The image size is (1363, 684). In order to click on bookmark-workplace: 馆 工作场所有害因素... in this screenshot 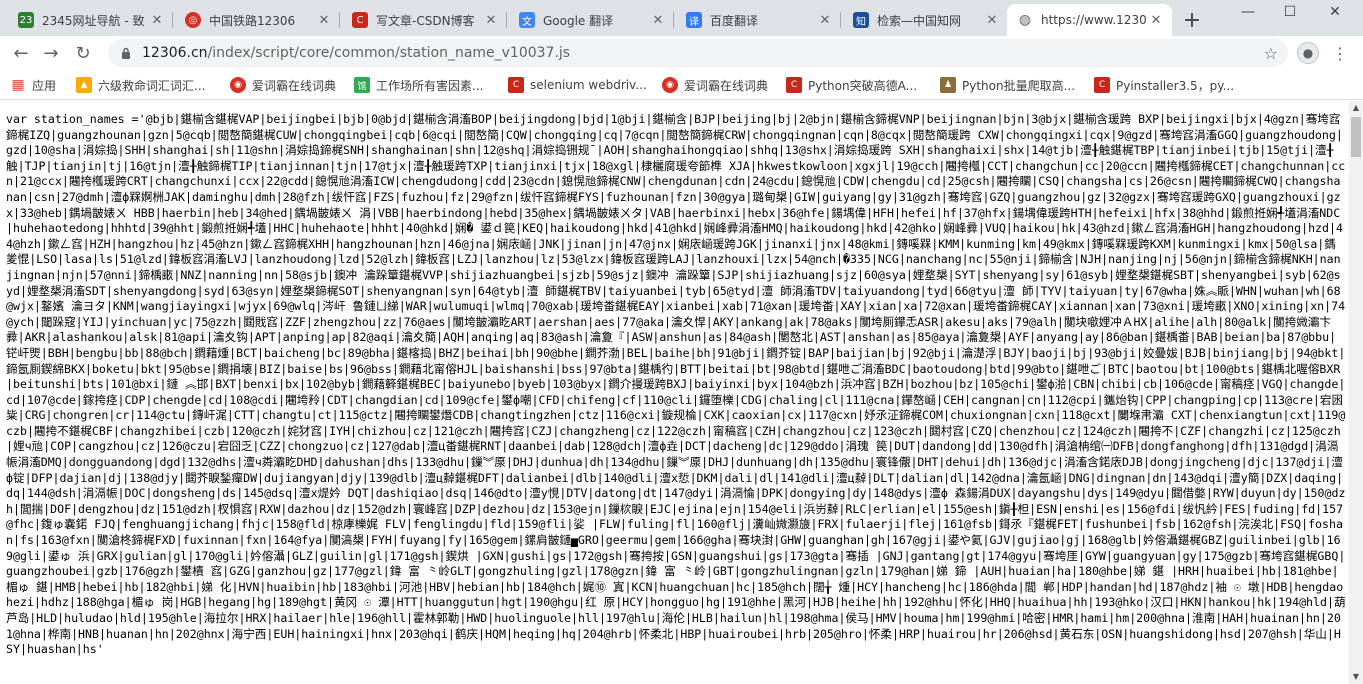, I will do `click(418, 85)`.